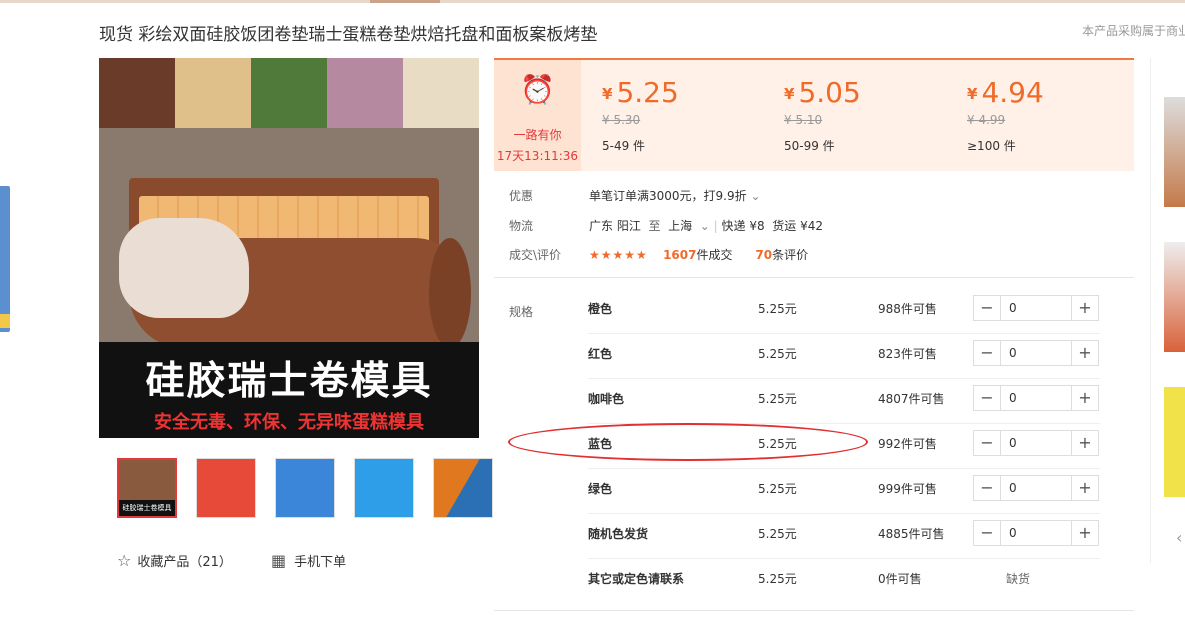 This screenshot has width=1185, height=617. Describe the element at coordinates (809, 146) in the screenshot. I see `tier-quantity: 50-99 件` at that location.